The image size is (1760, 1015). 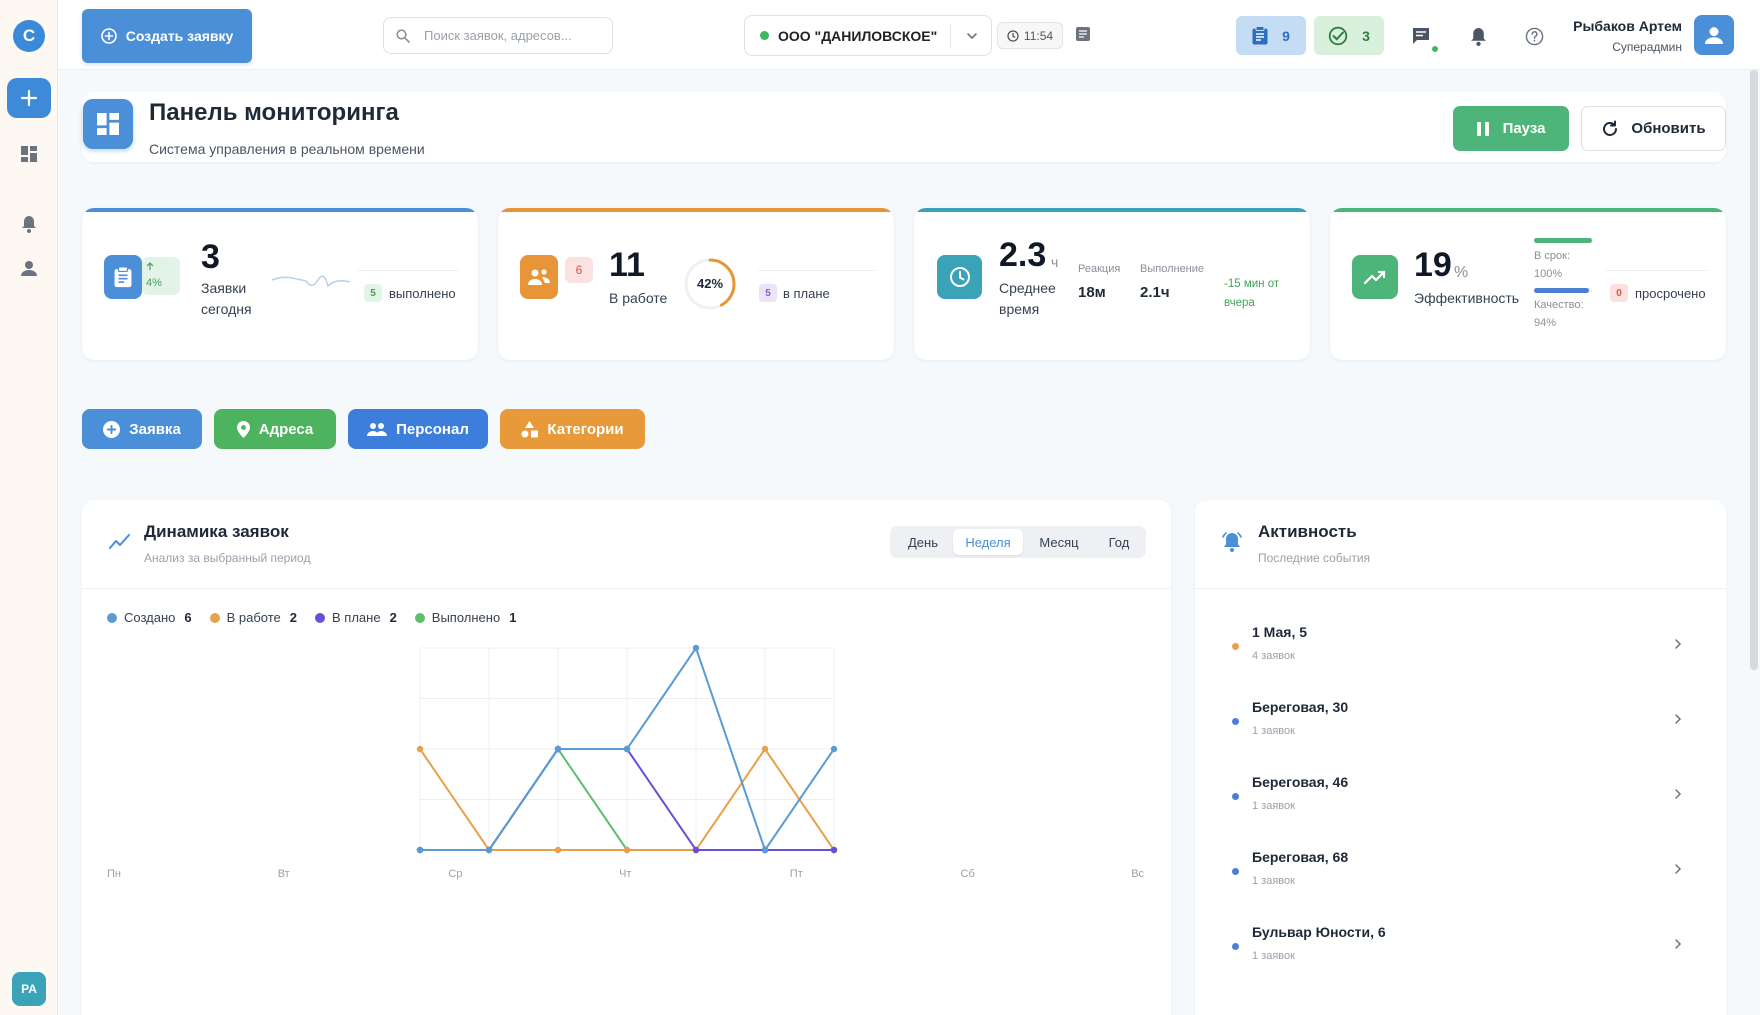 What do you see at coordinates (923, 542) in the screenshot?
I see `period-day: День` at bounding box center [923, 542].